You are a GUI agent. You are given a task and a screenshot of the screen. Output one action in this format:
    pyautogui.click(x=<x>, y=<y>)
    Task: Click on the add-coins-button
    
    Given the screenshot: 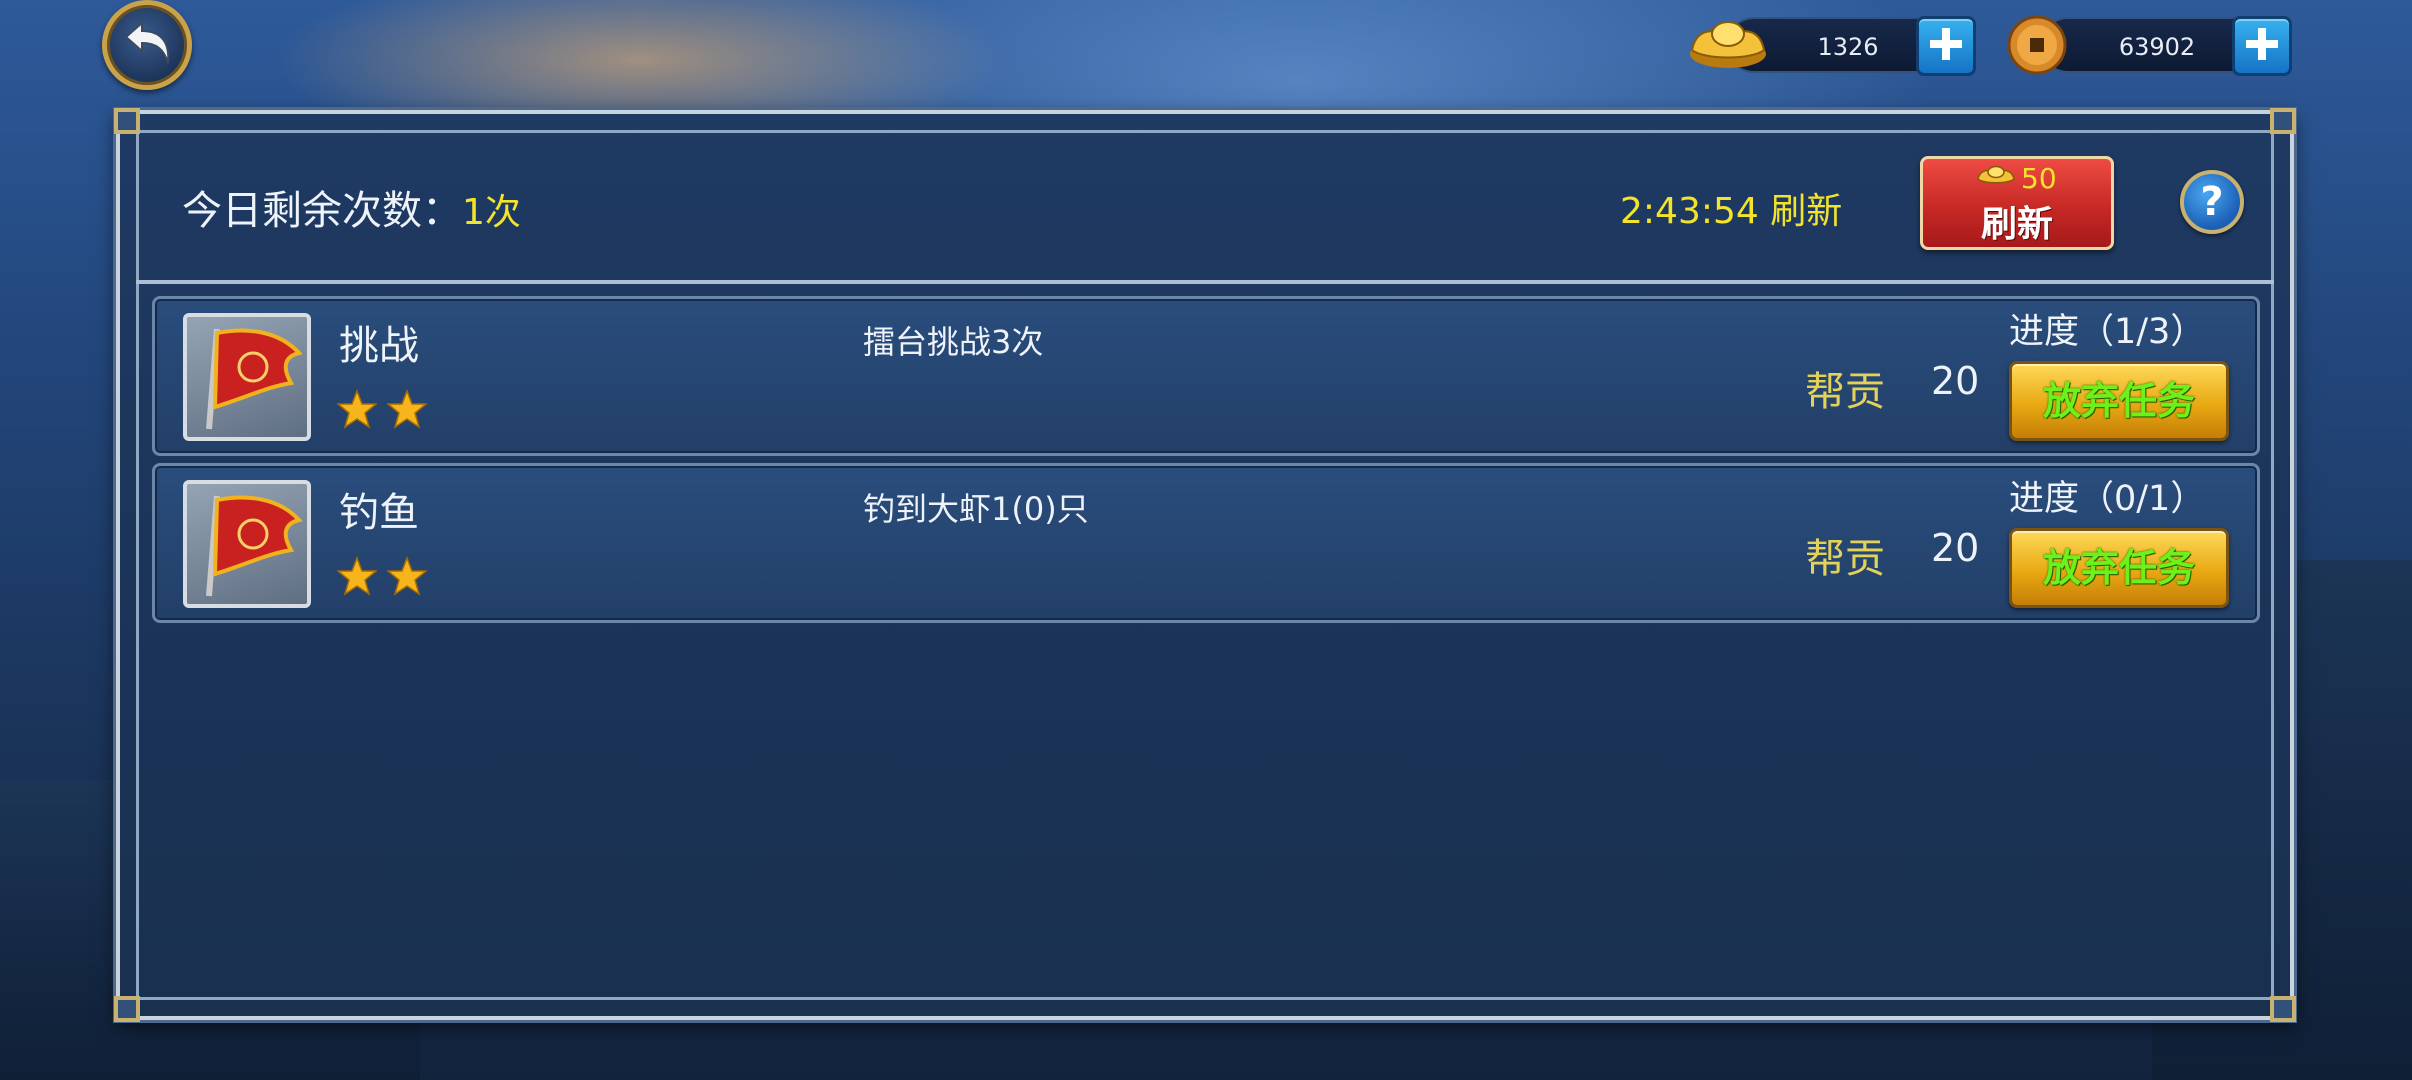 What is the action you would take?
    pyautogui.click(x=2262, y=46)
    